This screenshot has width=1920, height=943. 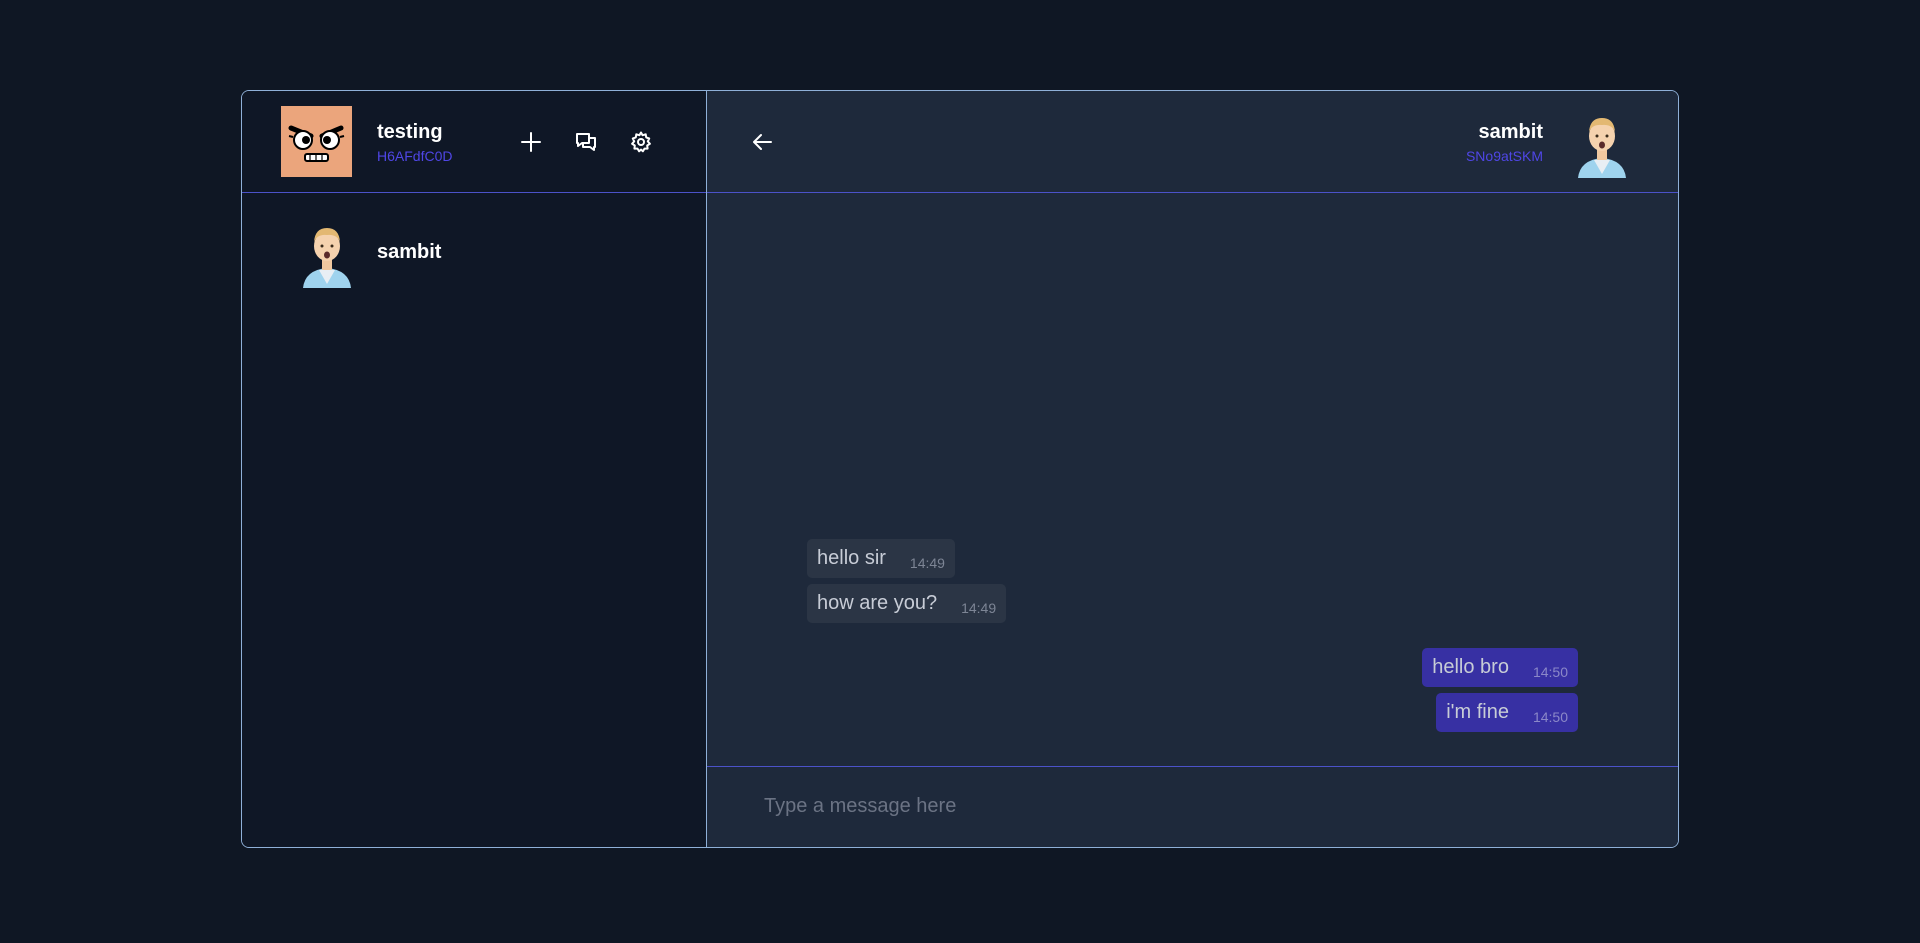 I want to click on message-bubble-outgoing: i'm fine 14:50, so click(x=1507, y=712).